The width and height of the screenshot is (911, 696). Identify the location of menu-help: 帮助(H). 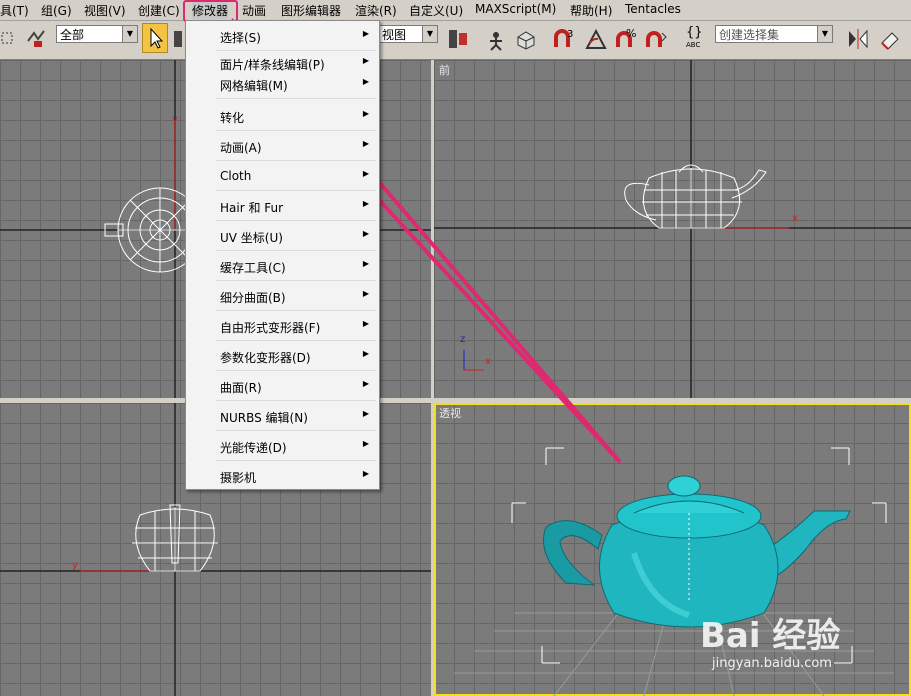
(591, 10).